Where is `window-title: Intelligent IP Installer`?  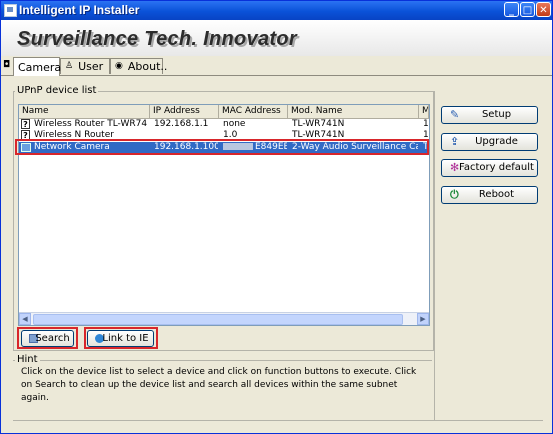 window-title: Intelligent IP Installer is located at coordinates (79, 10).